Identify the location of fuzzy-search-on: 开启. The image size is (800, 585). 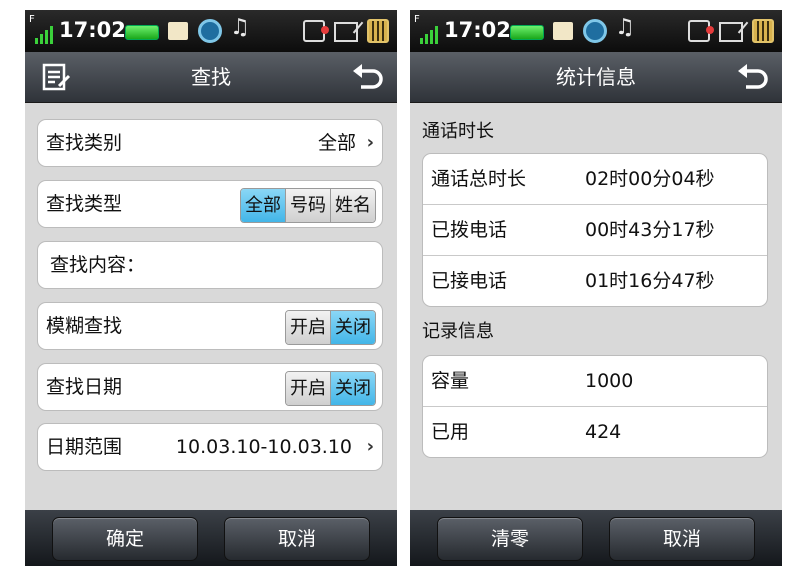
(308, 327).